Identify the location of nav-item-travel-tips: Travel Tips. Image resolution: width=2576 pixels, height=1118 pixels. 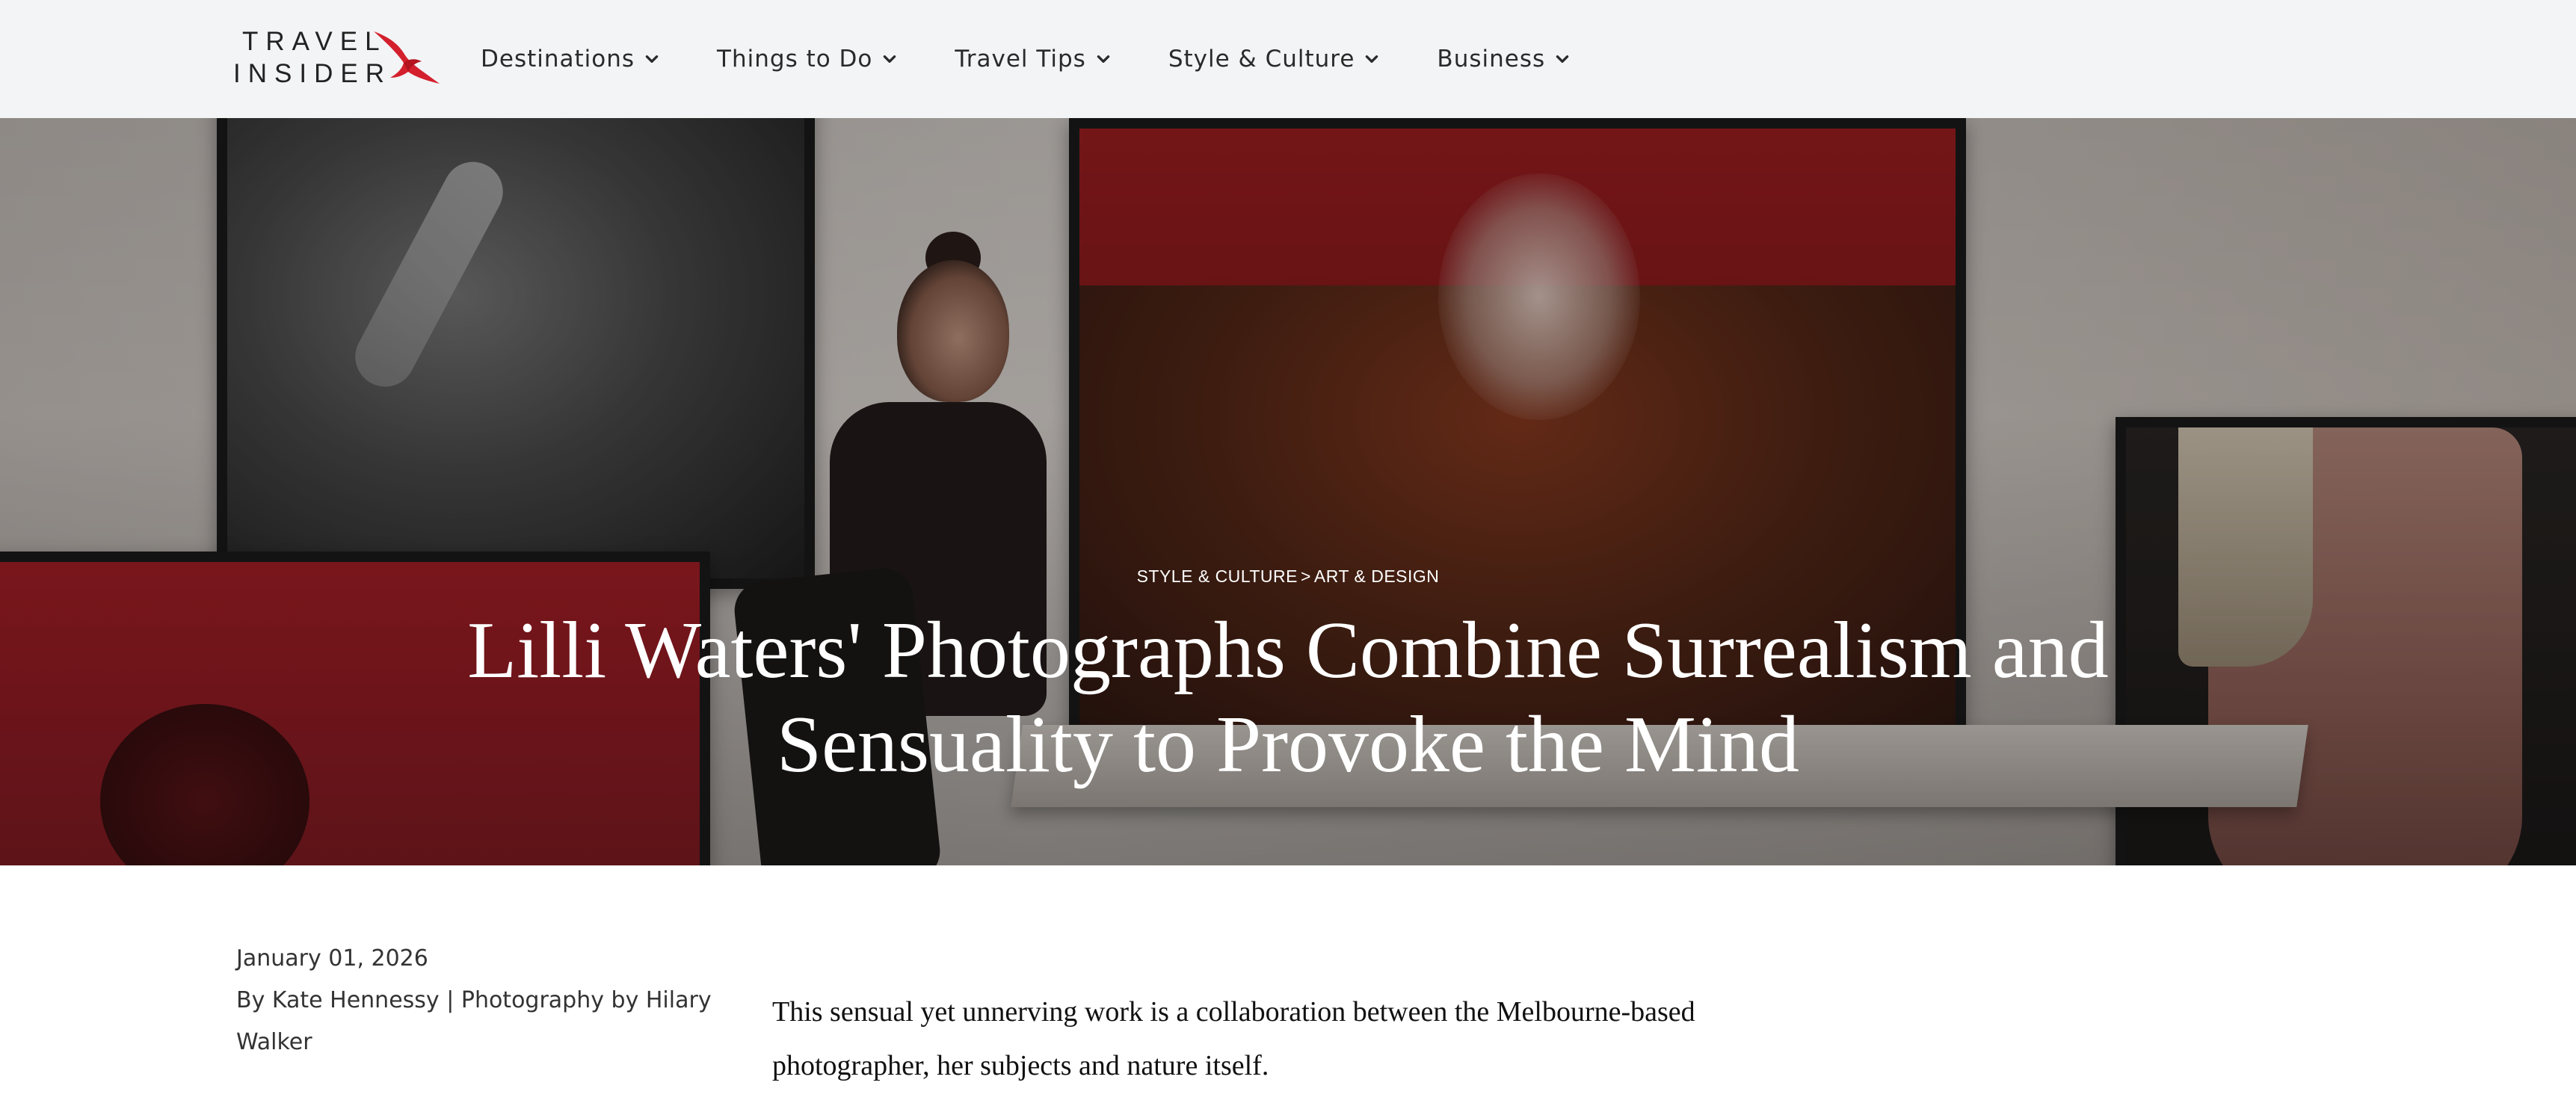
(1033, 59).